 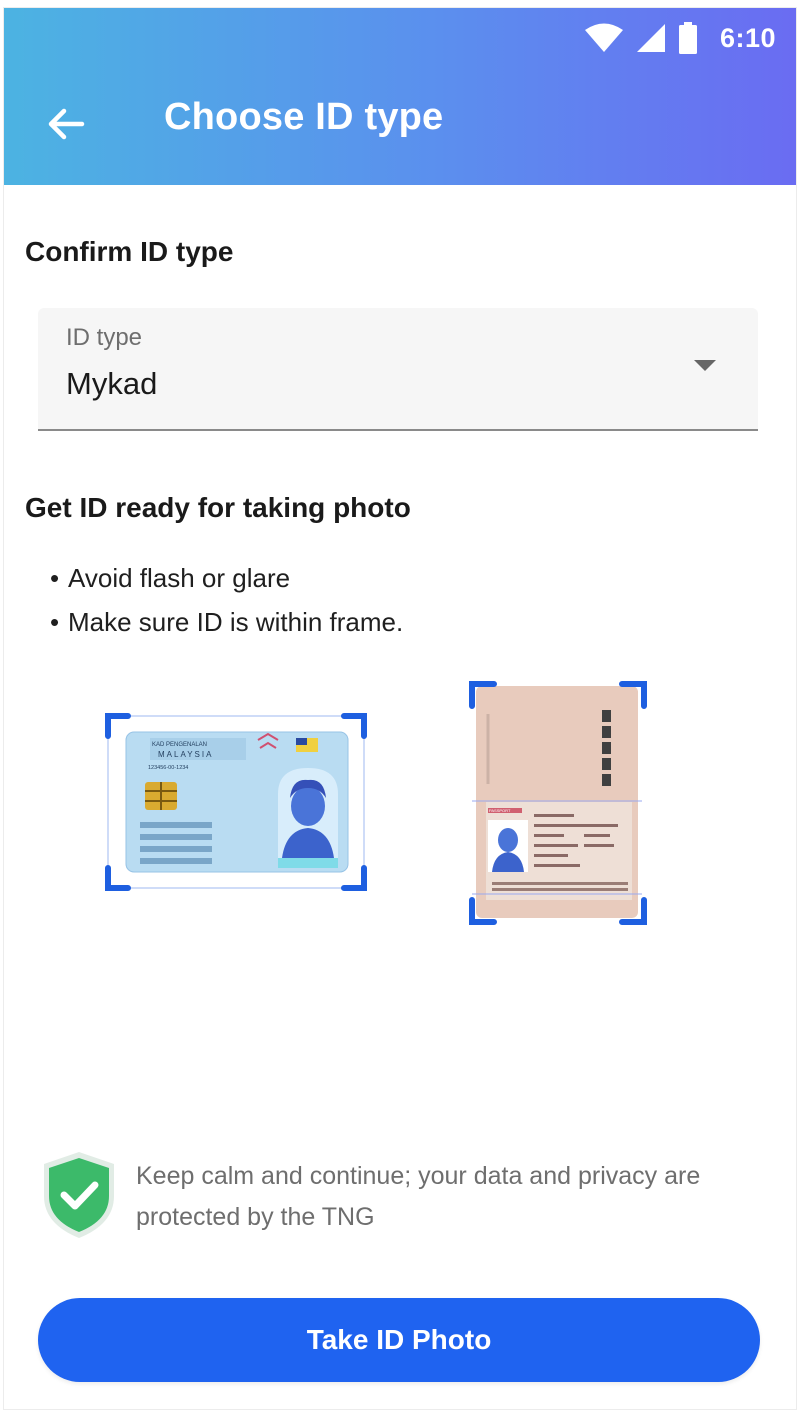 I want to click on status-bar: 6:10, so click(x=680, y=38).